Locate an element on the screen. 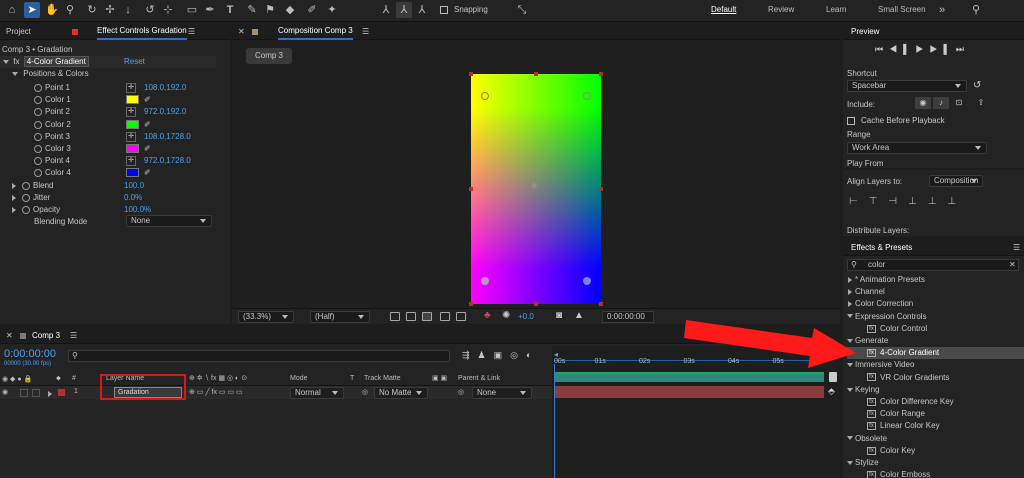 The height and width of the screenshot is (478, 1024). reset-link: Reset is located at coordinates (134, 62).